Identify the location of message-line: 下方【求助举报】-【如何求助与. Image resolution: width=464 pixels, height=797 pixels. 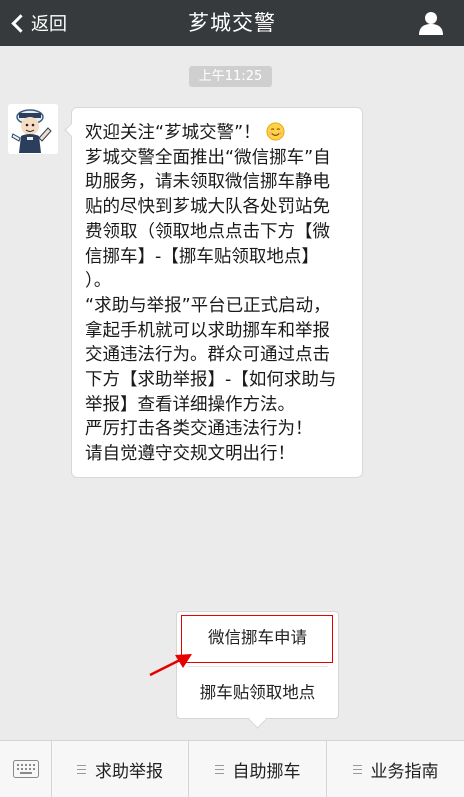
(211, 380).